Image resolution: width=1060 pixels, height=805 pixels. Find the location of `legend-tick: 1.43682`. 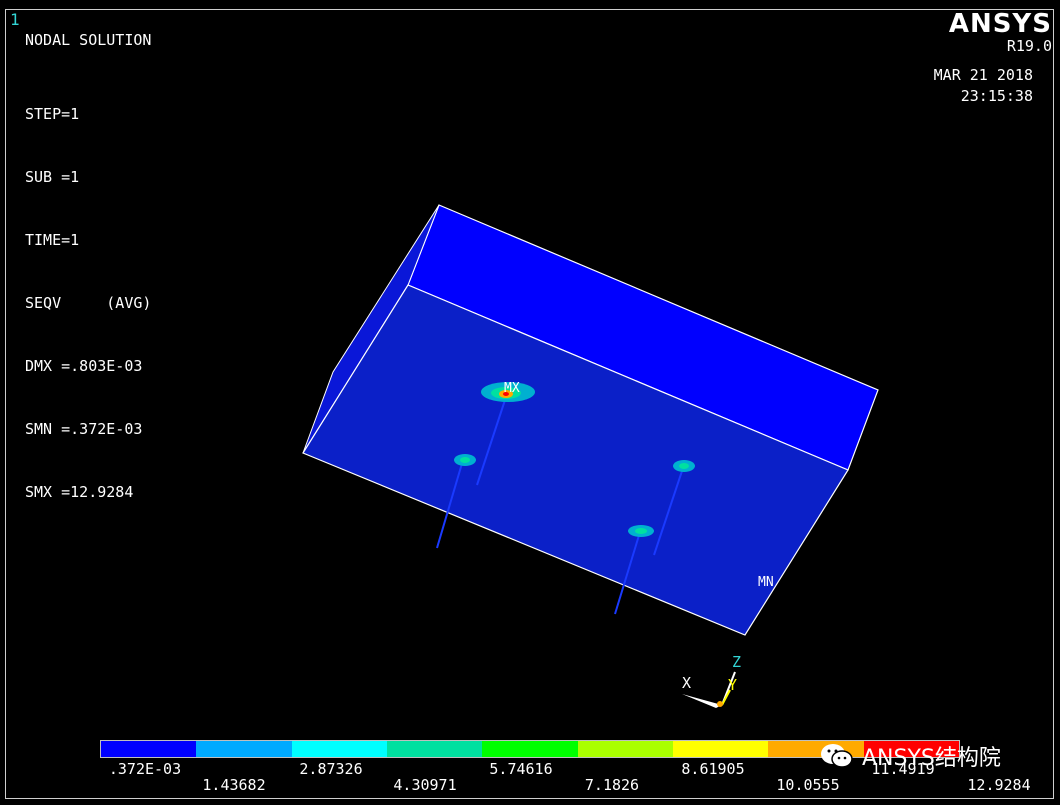

legend-tick: 1.43682 is located at coordinates (234, 785).